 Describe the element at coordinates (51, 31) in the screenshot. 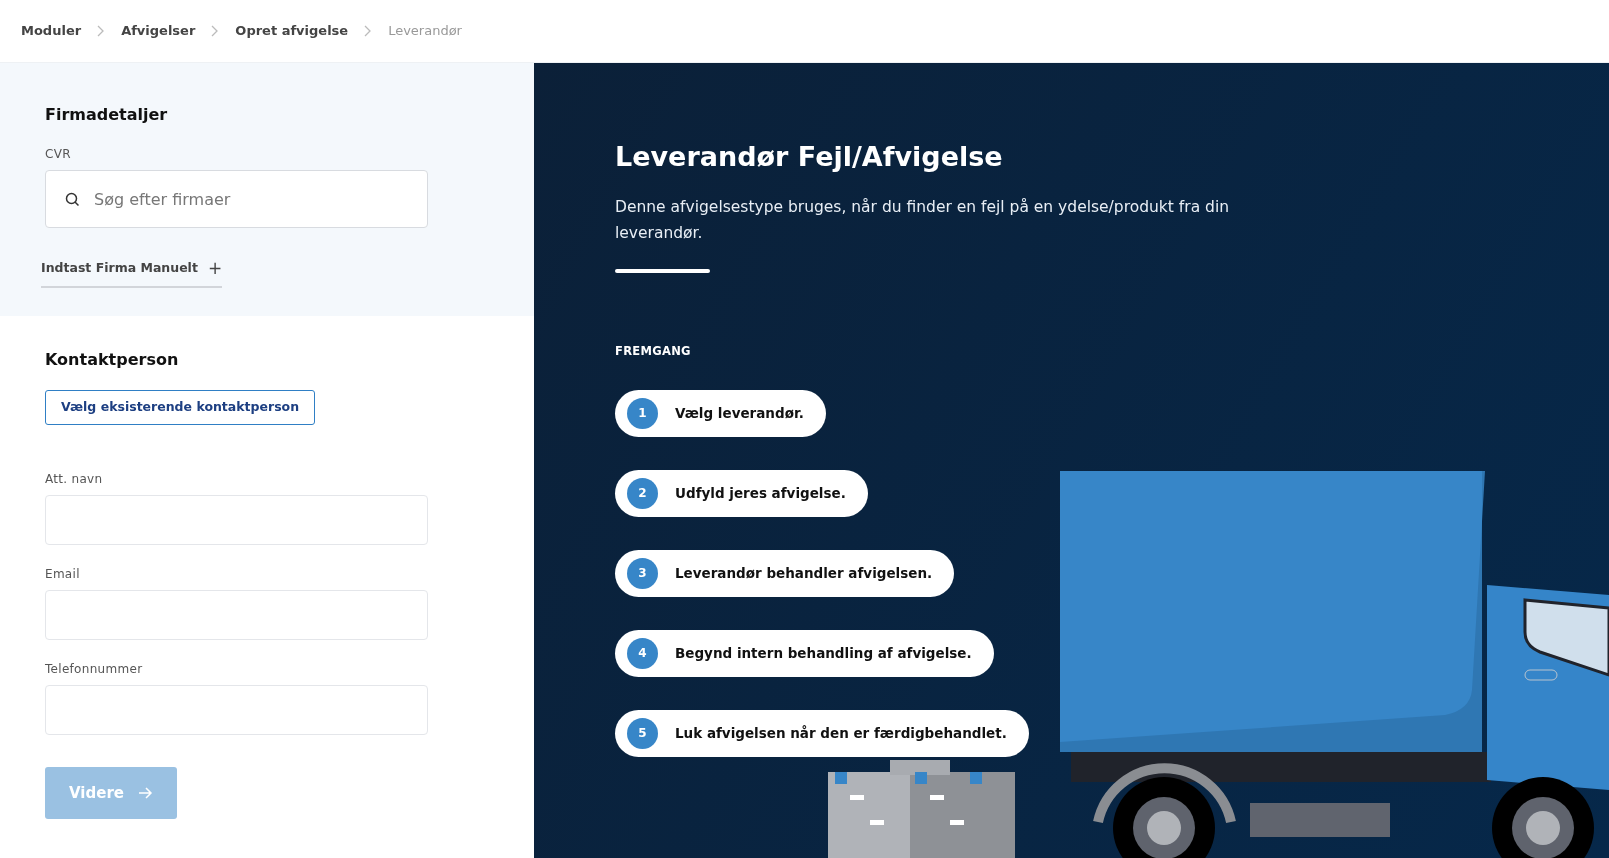

I see `breadcrumb-item: Moduler` at that location.